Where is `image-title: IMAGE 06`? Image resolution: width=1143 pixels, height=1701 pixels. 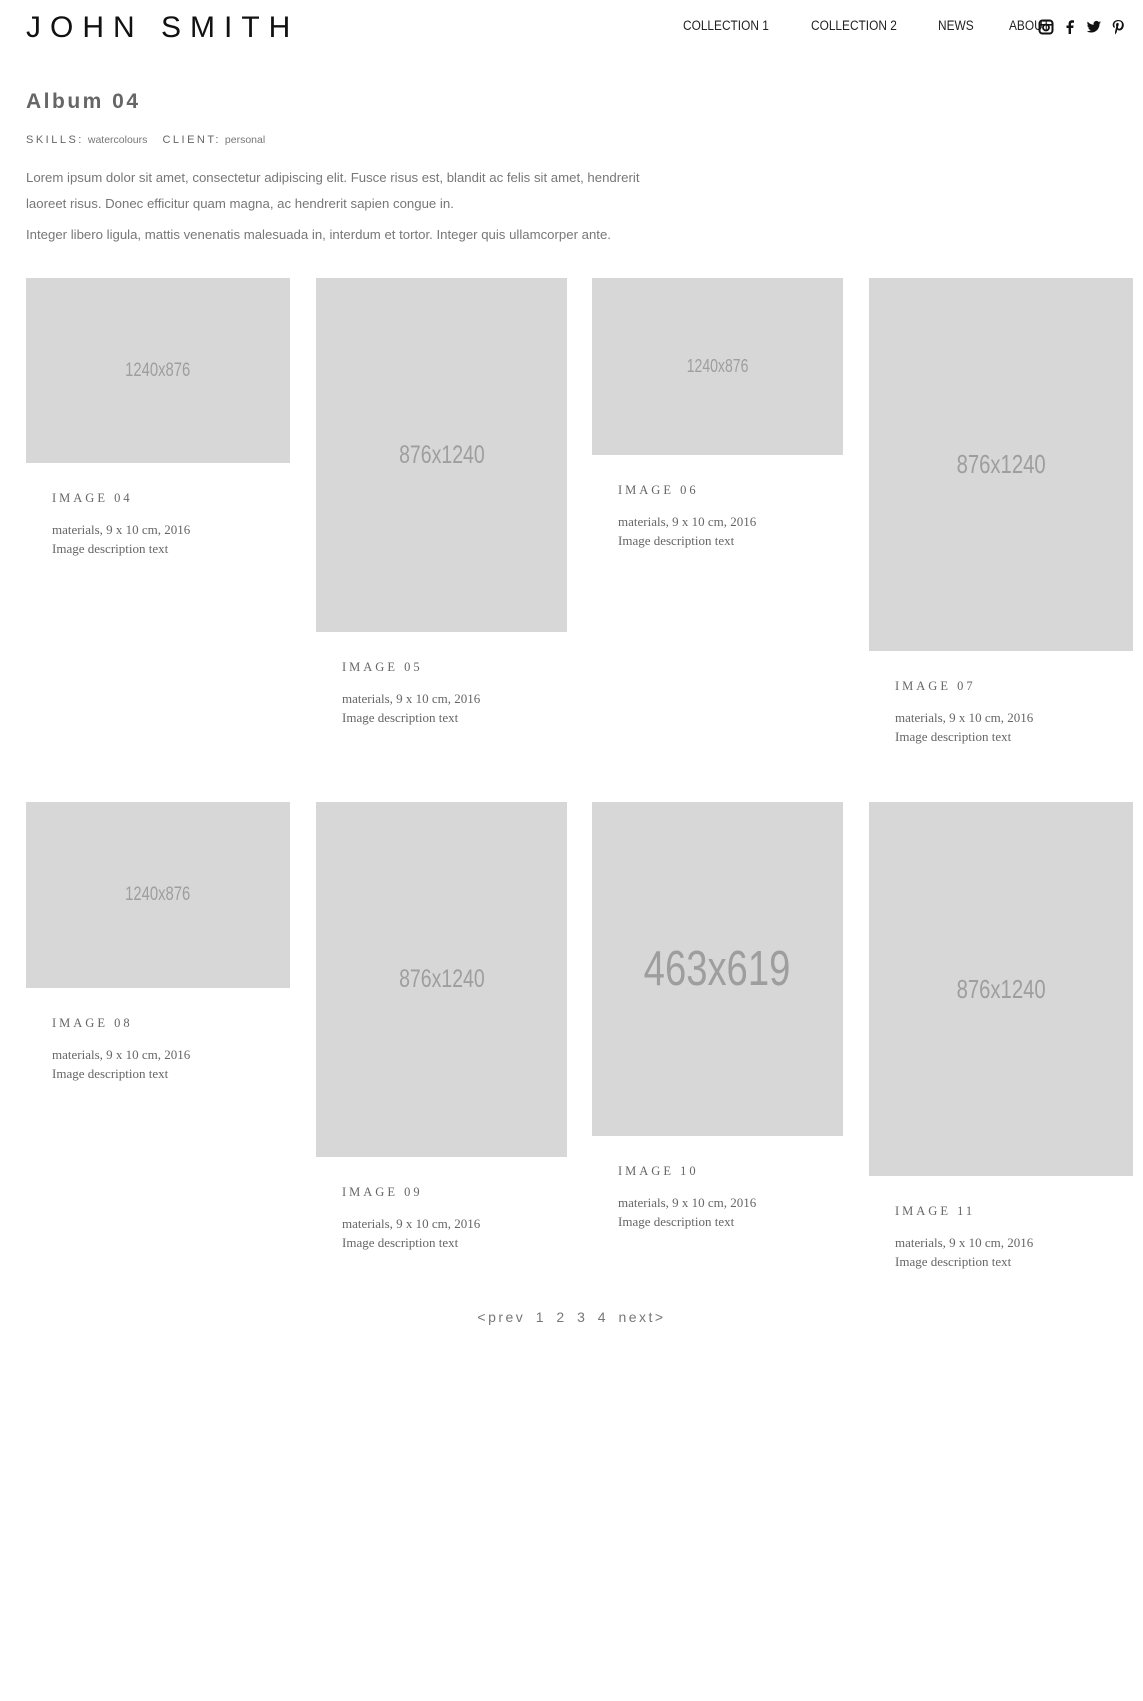
image-title: IMAGE 06 is located at coordinates (658, 490).